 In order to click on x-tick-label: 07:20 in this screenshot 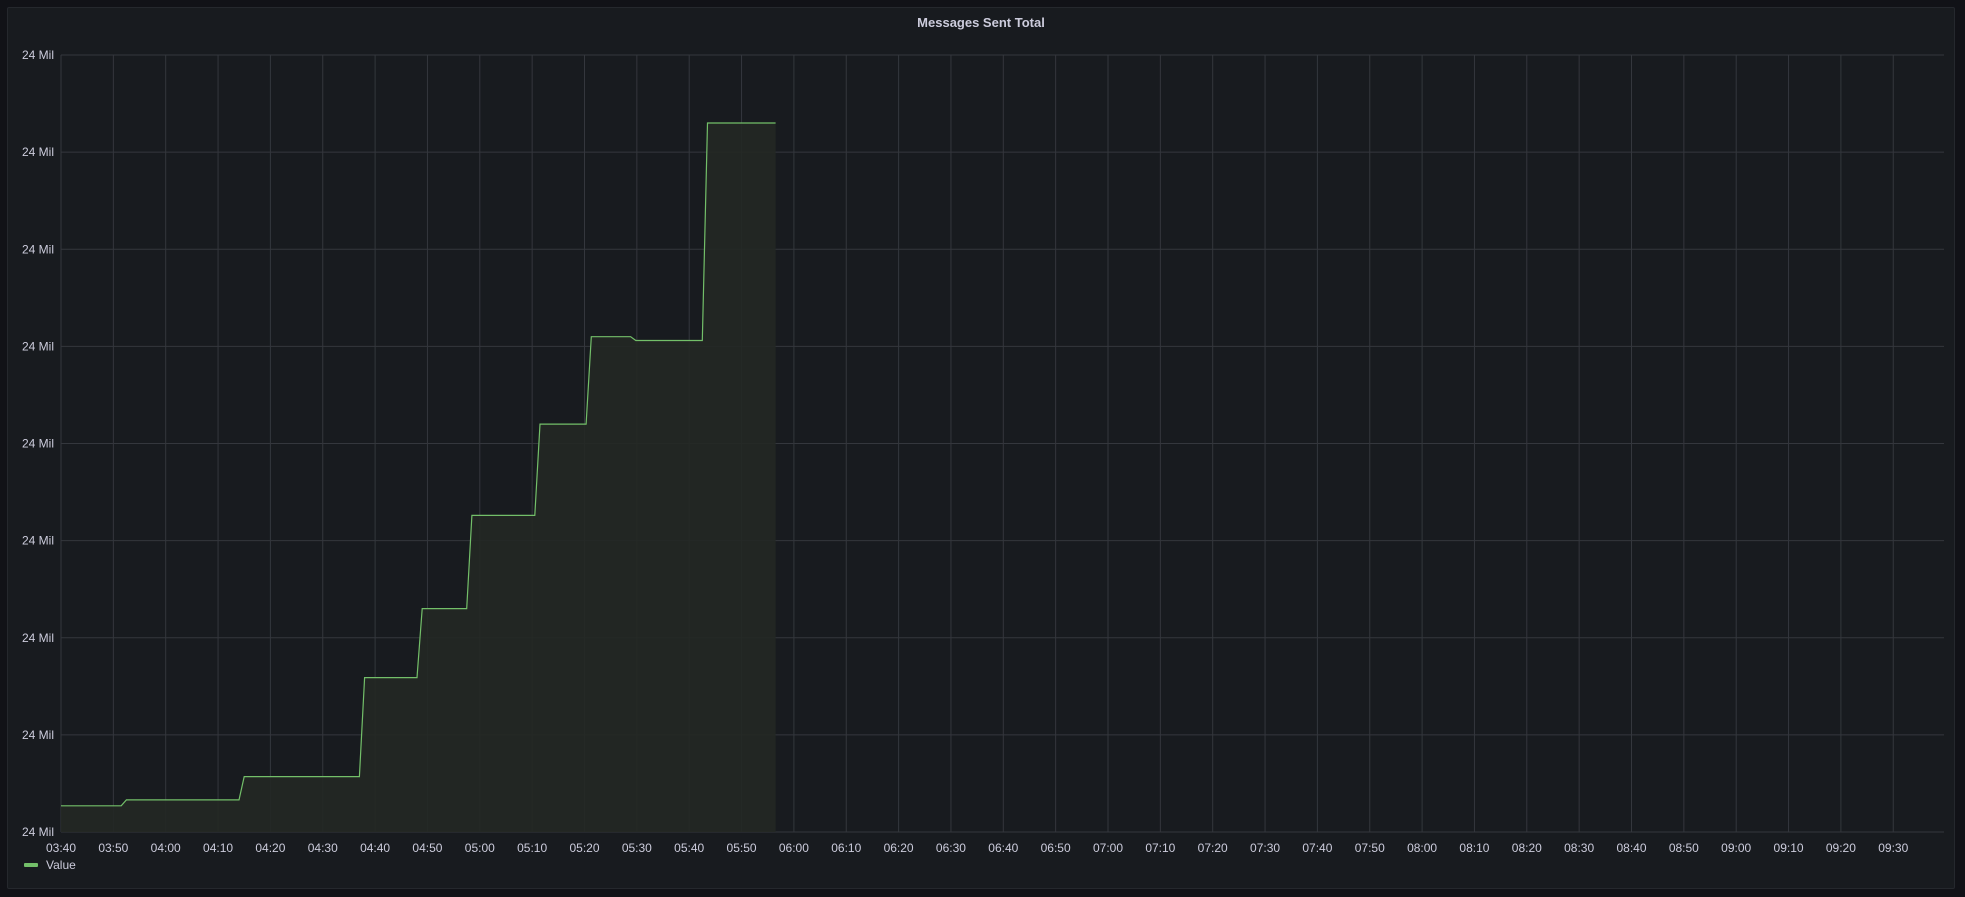, I will do `click(1213, 848)`.